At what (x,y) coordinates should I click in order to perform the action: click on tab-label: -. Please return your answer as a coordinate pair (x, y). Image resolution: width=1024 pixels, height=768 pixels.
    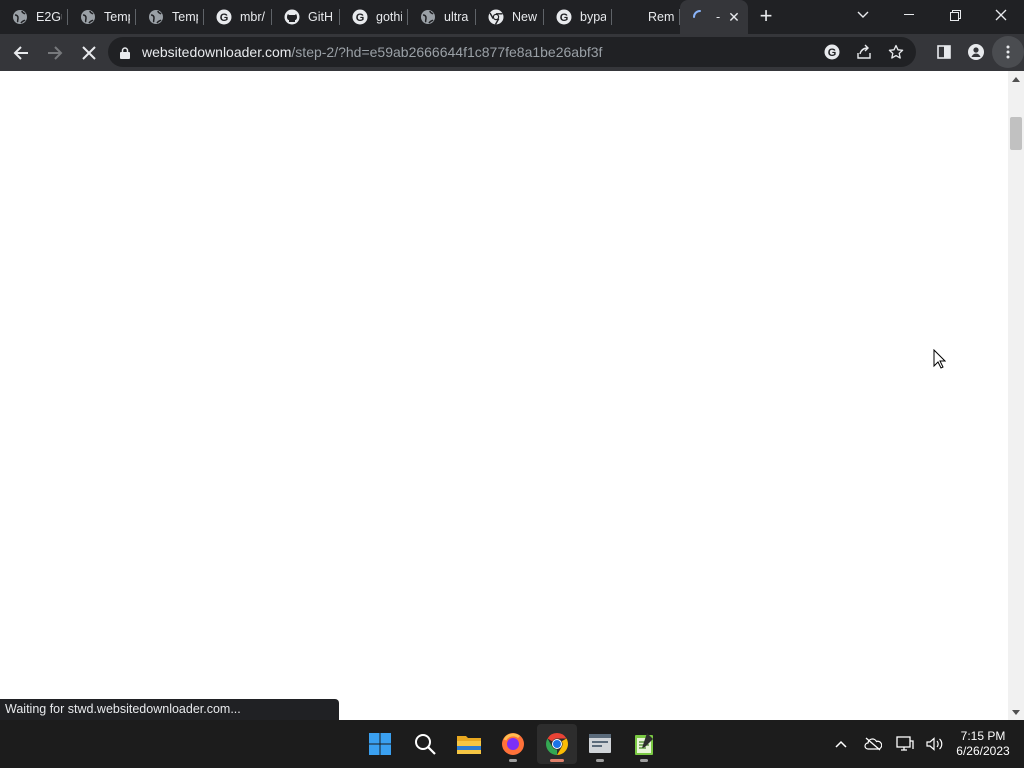
    Looking at the image, I should click on (718, 17).